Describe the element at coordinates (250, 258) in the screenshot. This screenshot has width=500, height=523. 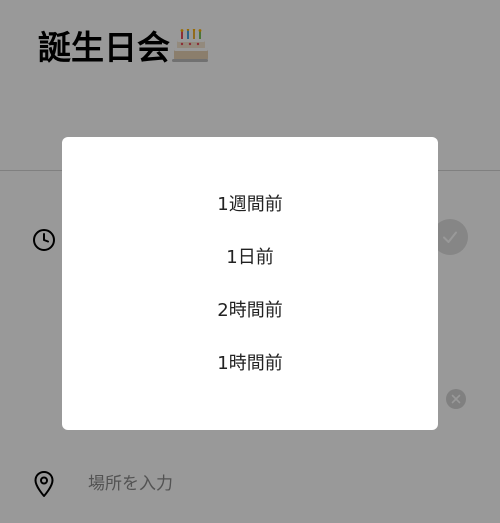
I see `reminder-option-1-day-before: 1日前` at that location.